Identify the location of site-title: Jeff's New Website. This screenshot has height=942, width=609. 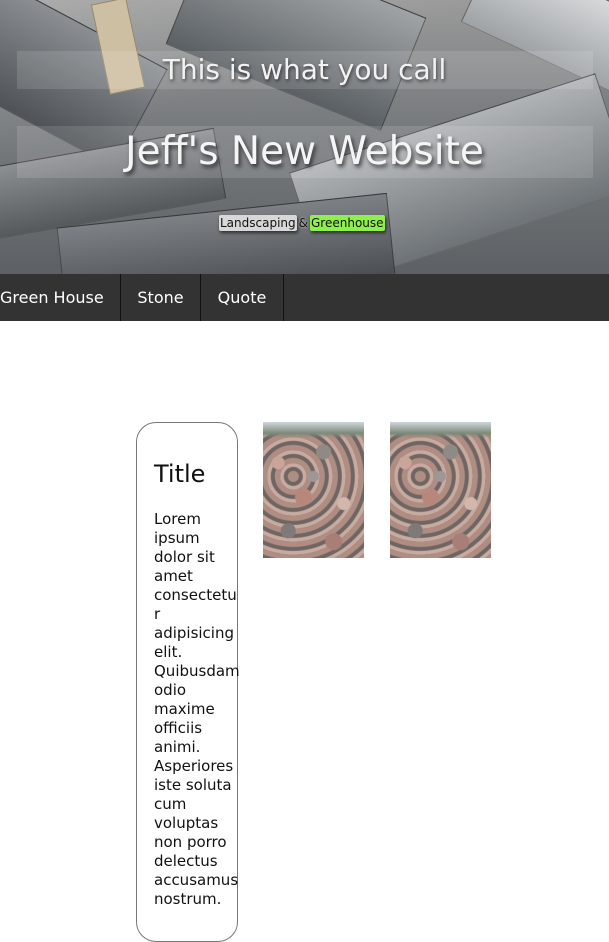
(304, 151).